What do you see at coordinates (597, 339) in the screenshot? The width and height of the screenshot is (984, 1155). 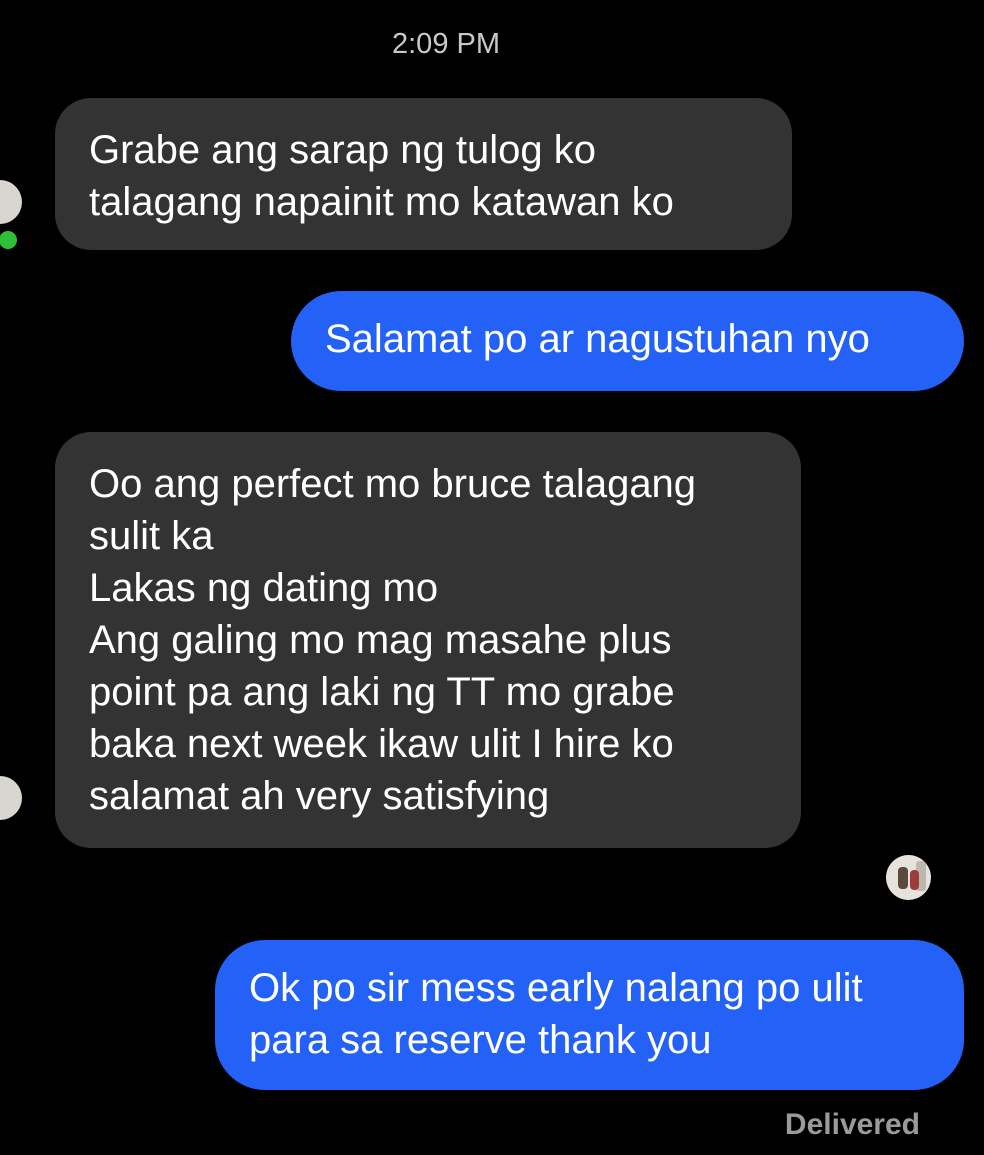 I see `message-line: Salamat po ar nagustuhan nyo` at bounding box center [597, 339].